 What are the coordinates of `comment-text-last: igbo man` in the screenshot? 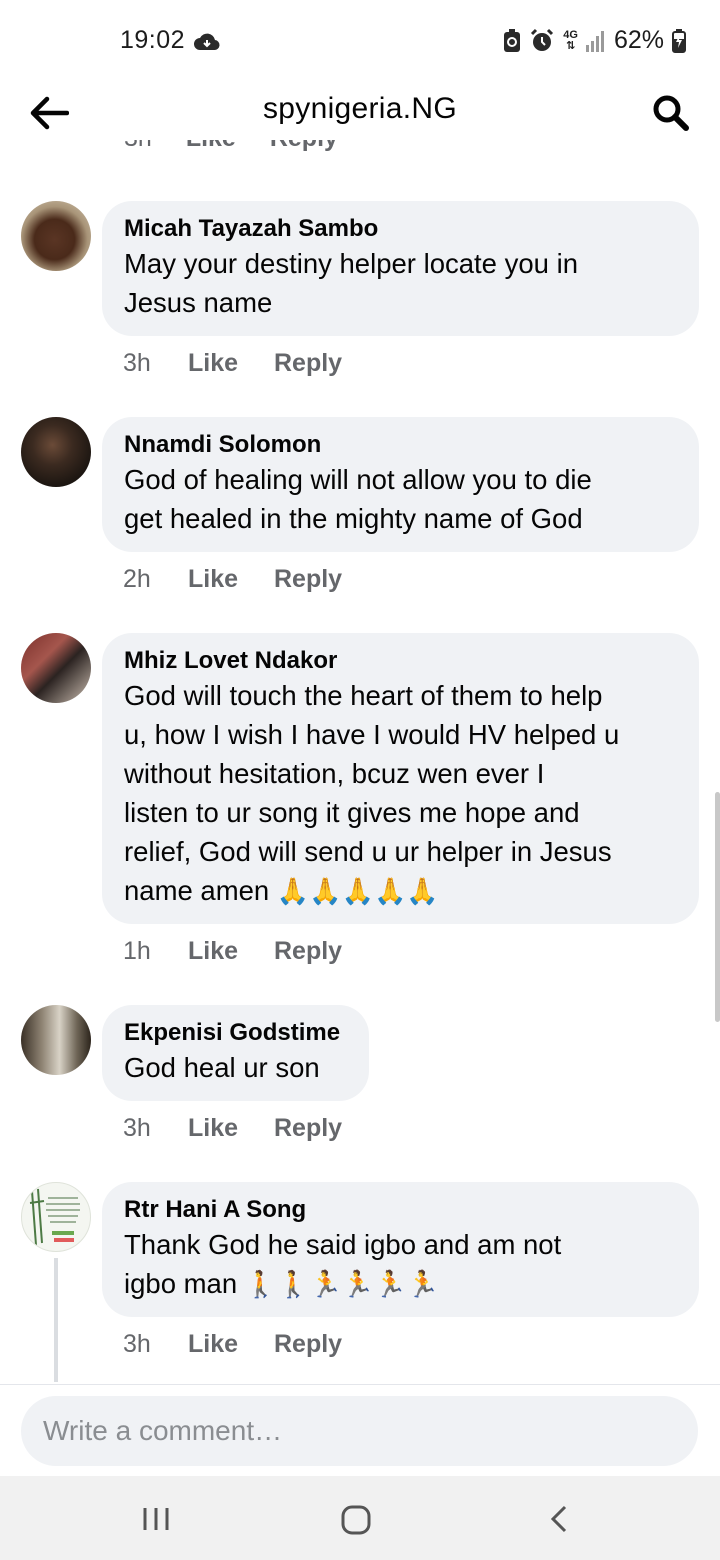 It's located at (181, 1283).